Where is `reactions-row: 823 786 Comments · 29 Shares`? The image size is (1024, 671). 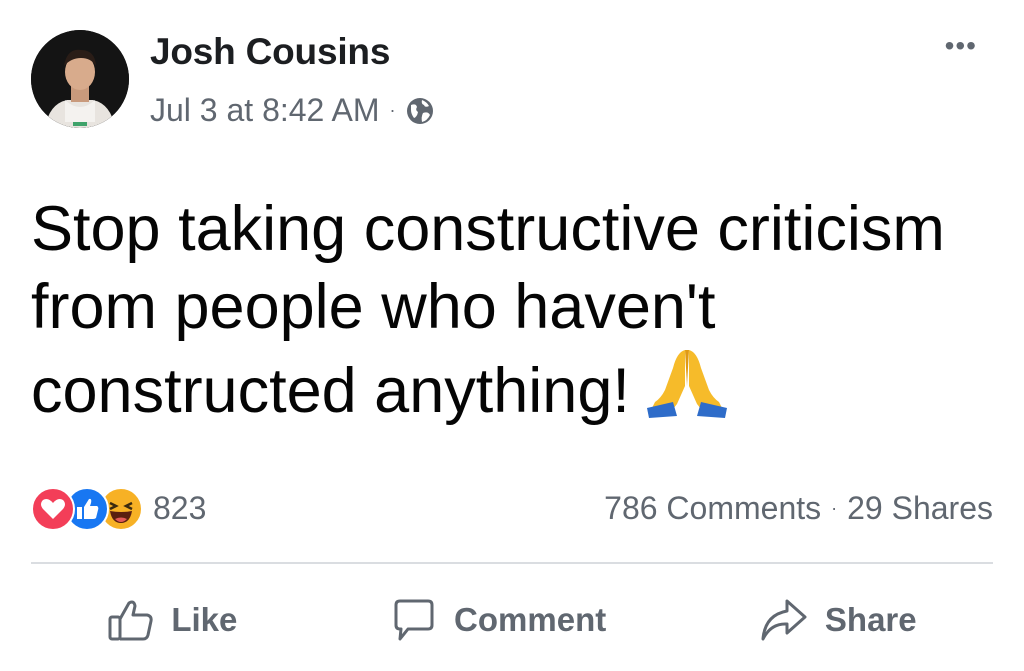 reactions-row: 823 786 Comments · 29 Shares is located at coordinates (512, 508).